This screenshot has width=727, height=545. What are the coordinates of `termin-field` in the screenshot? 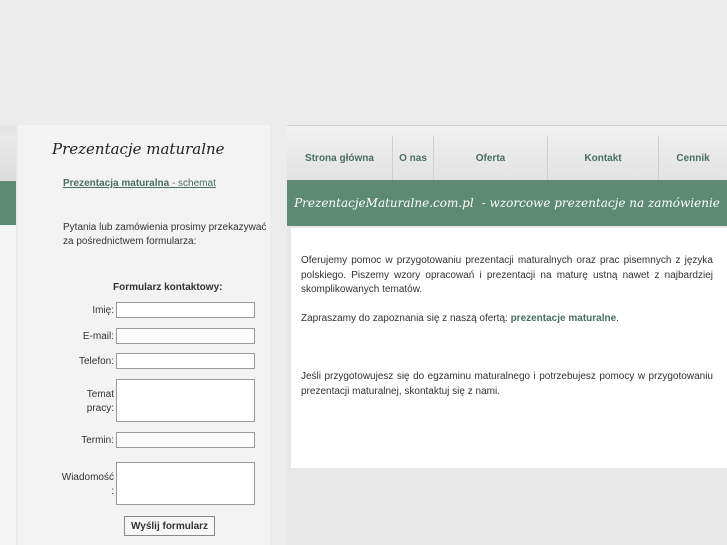 It's located at (185, 440).